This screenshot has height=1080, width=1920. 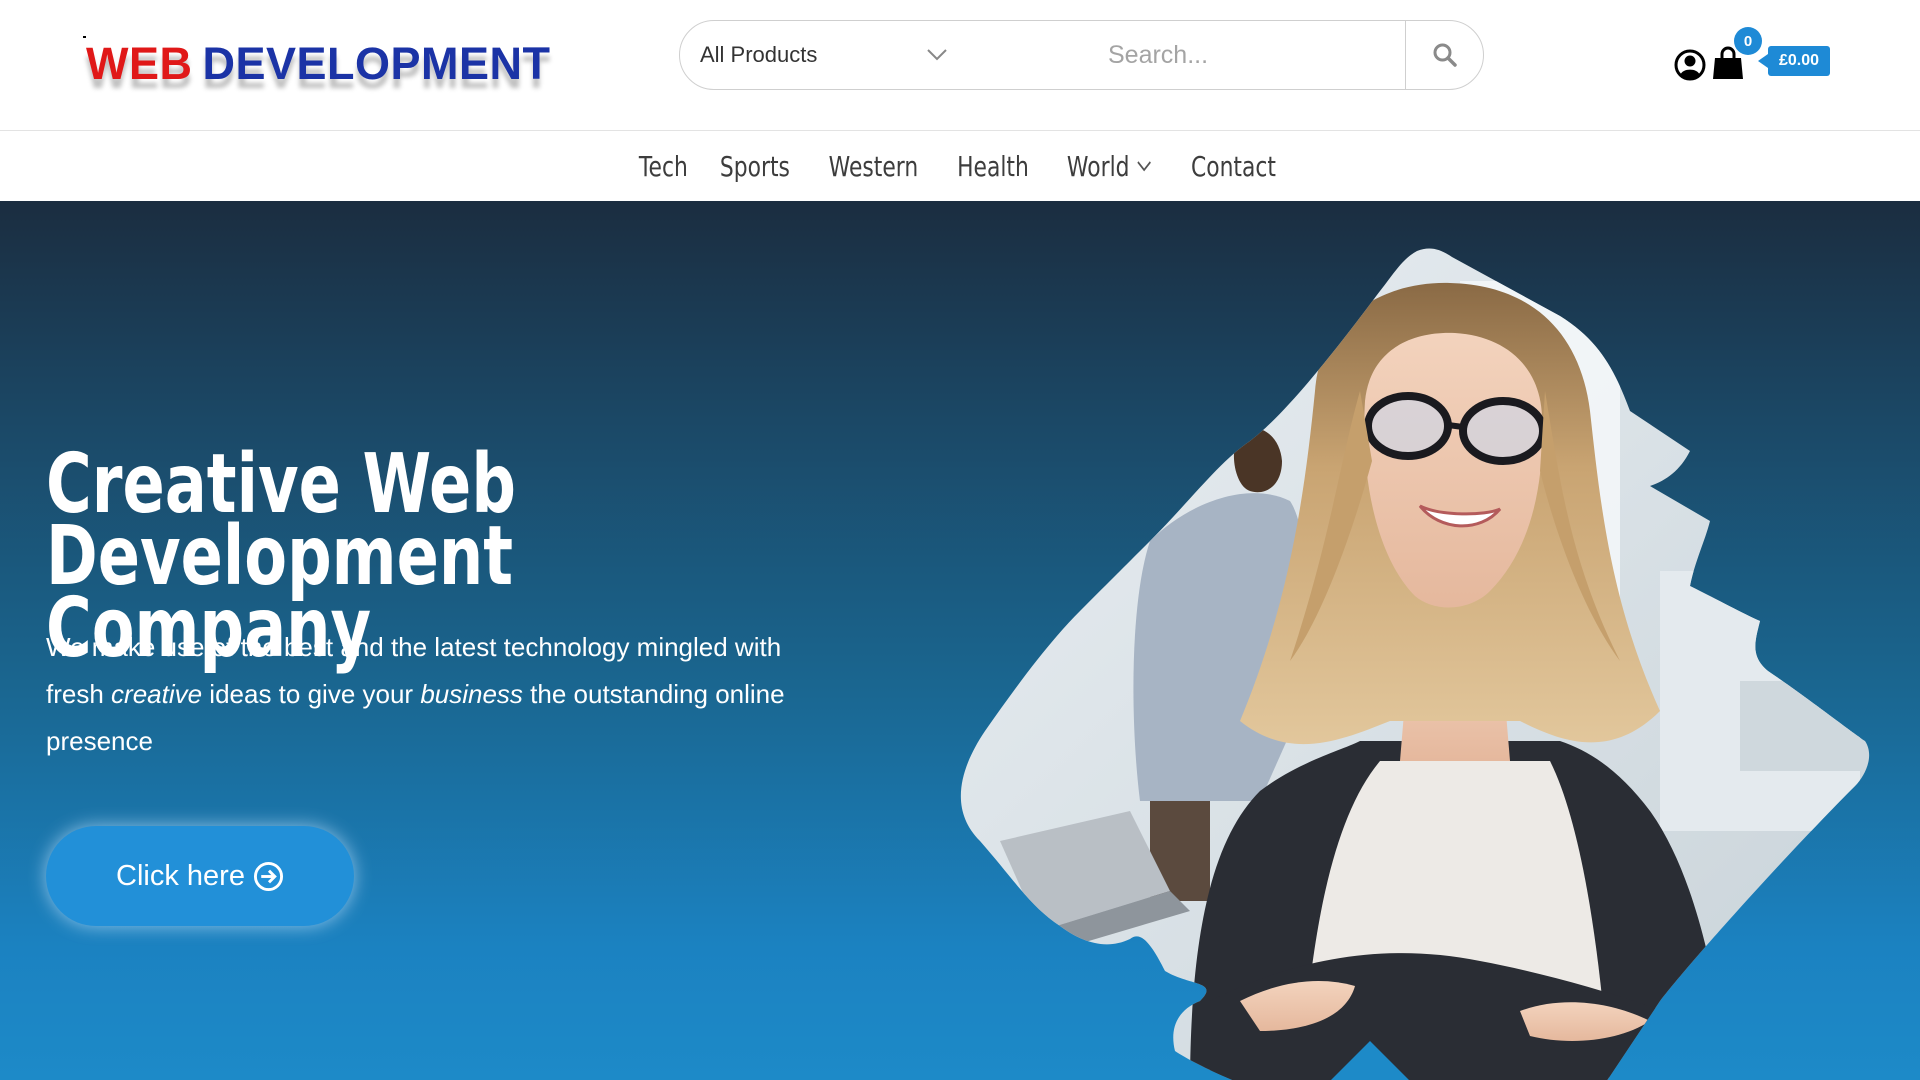 I want to click on main-nav: Tech Sports Western Health World Contact, so click(x=960, y=166).